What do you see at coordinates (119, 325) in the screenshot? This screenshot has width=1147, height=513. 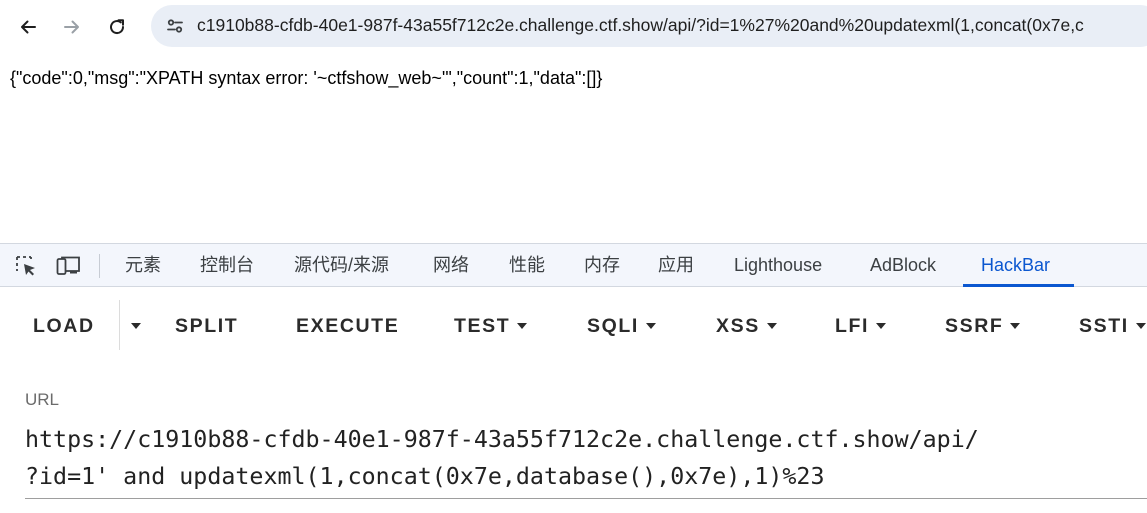 I see `load-split-divider` at bounding box center [119, 325].